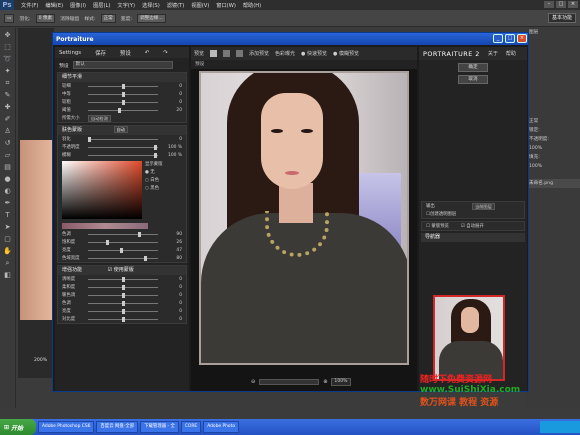 This screenshot has height=435, width=580. What do you see at coordinates (553, 183) in the screenshot?
I see `layer-item: 未命名.png` at bounding box center [553, 183].